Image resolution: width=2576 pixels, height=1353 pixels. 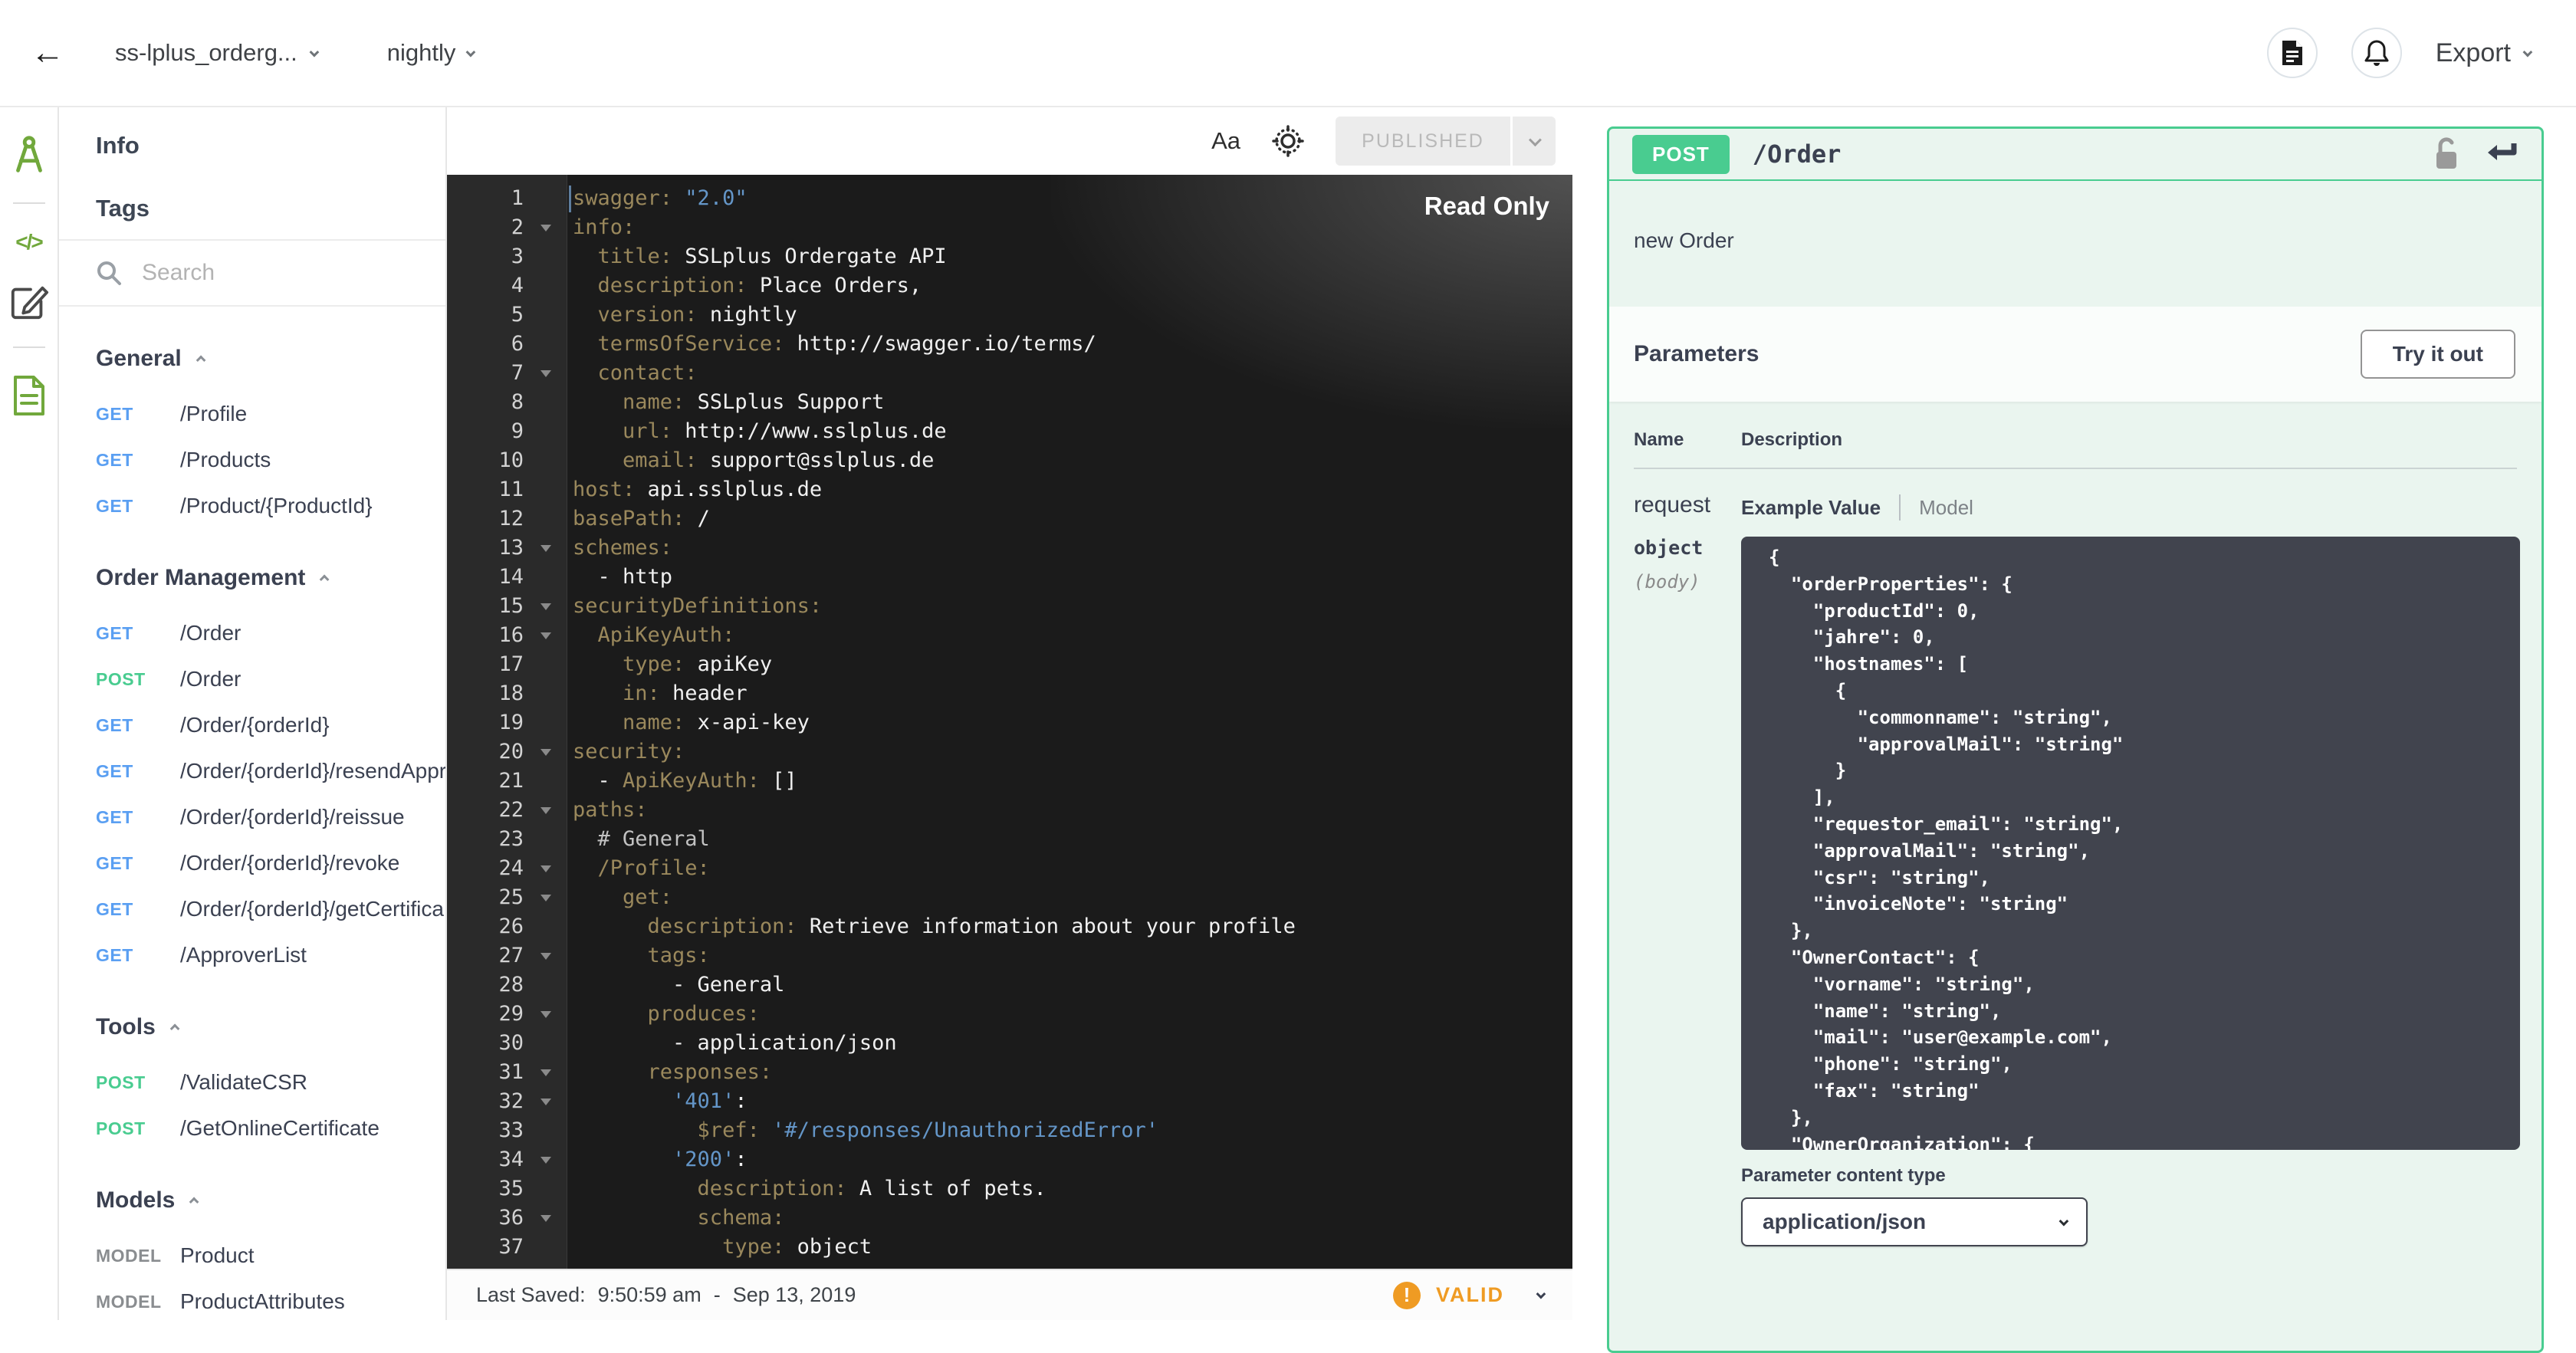 What do you see at coordinates (270, 578) in the screenshot?
I see `section-title-order-management: Order Management` at bounding box center [270, 578].